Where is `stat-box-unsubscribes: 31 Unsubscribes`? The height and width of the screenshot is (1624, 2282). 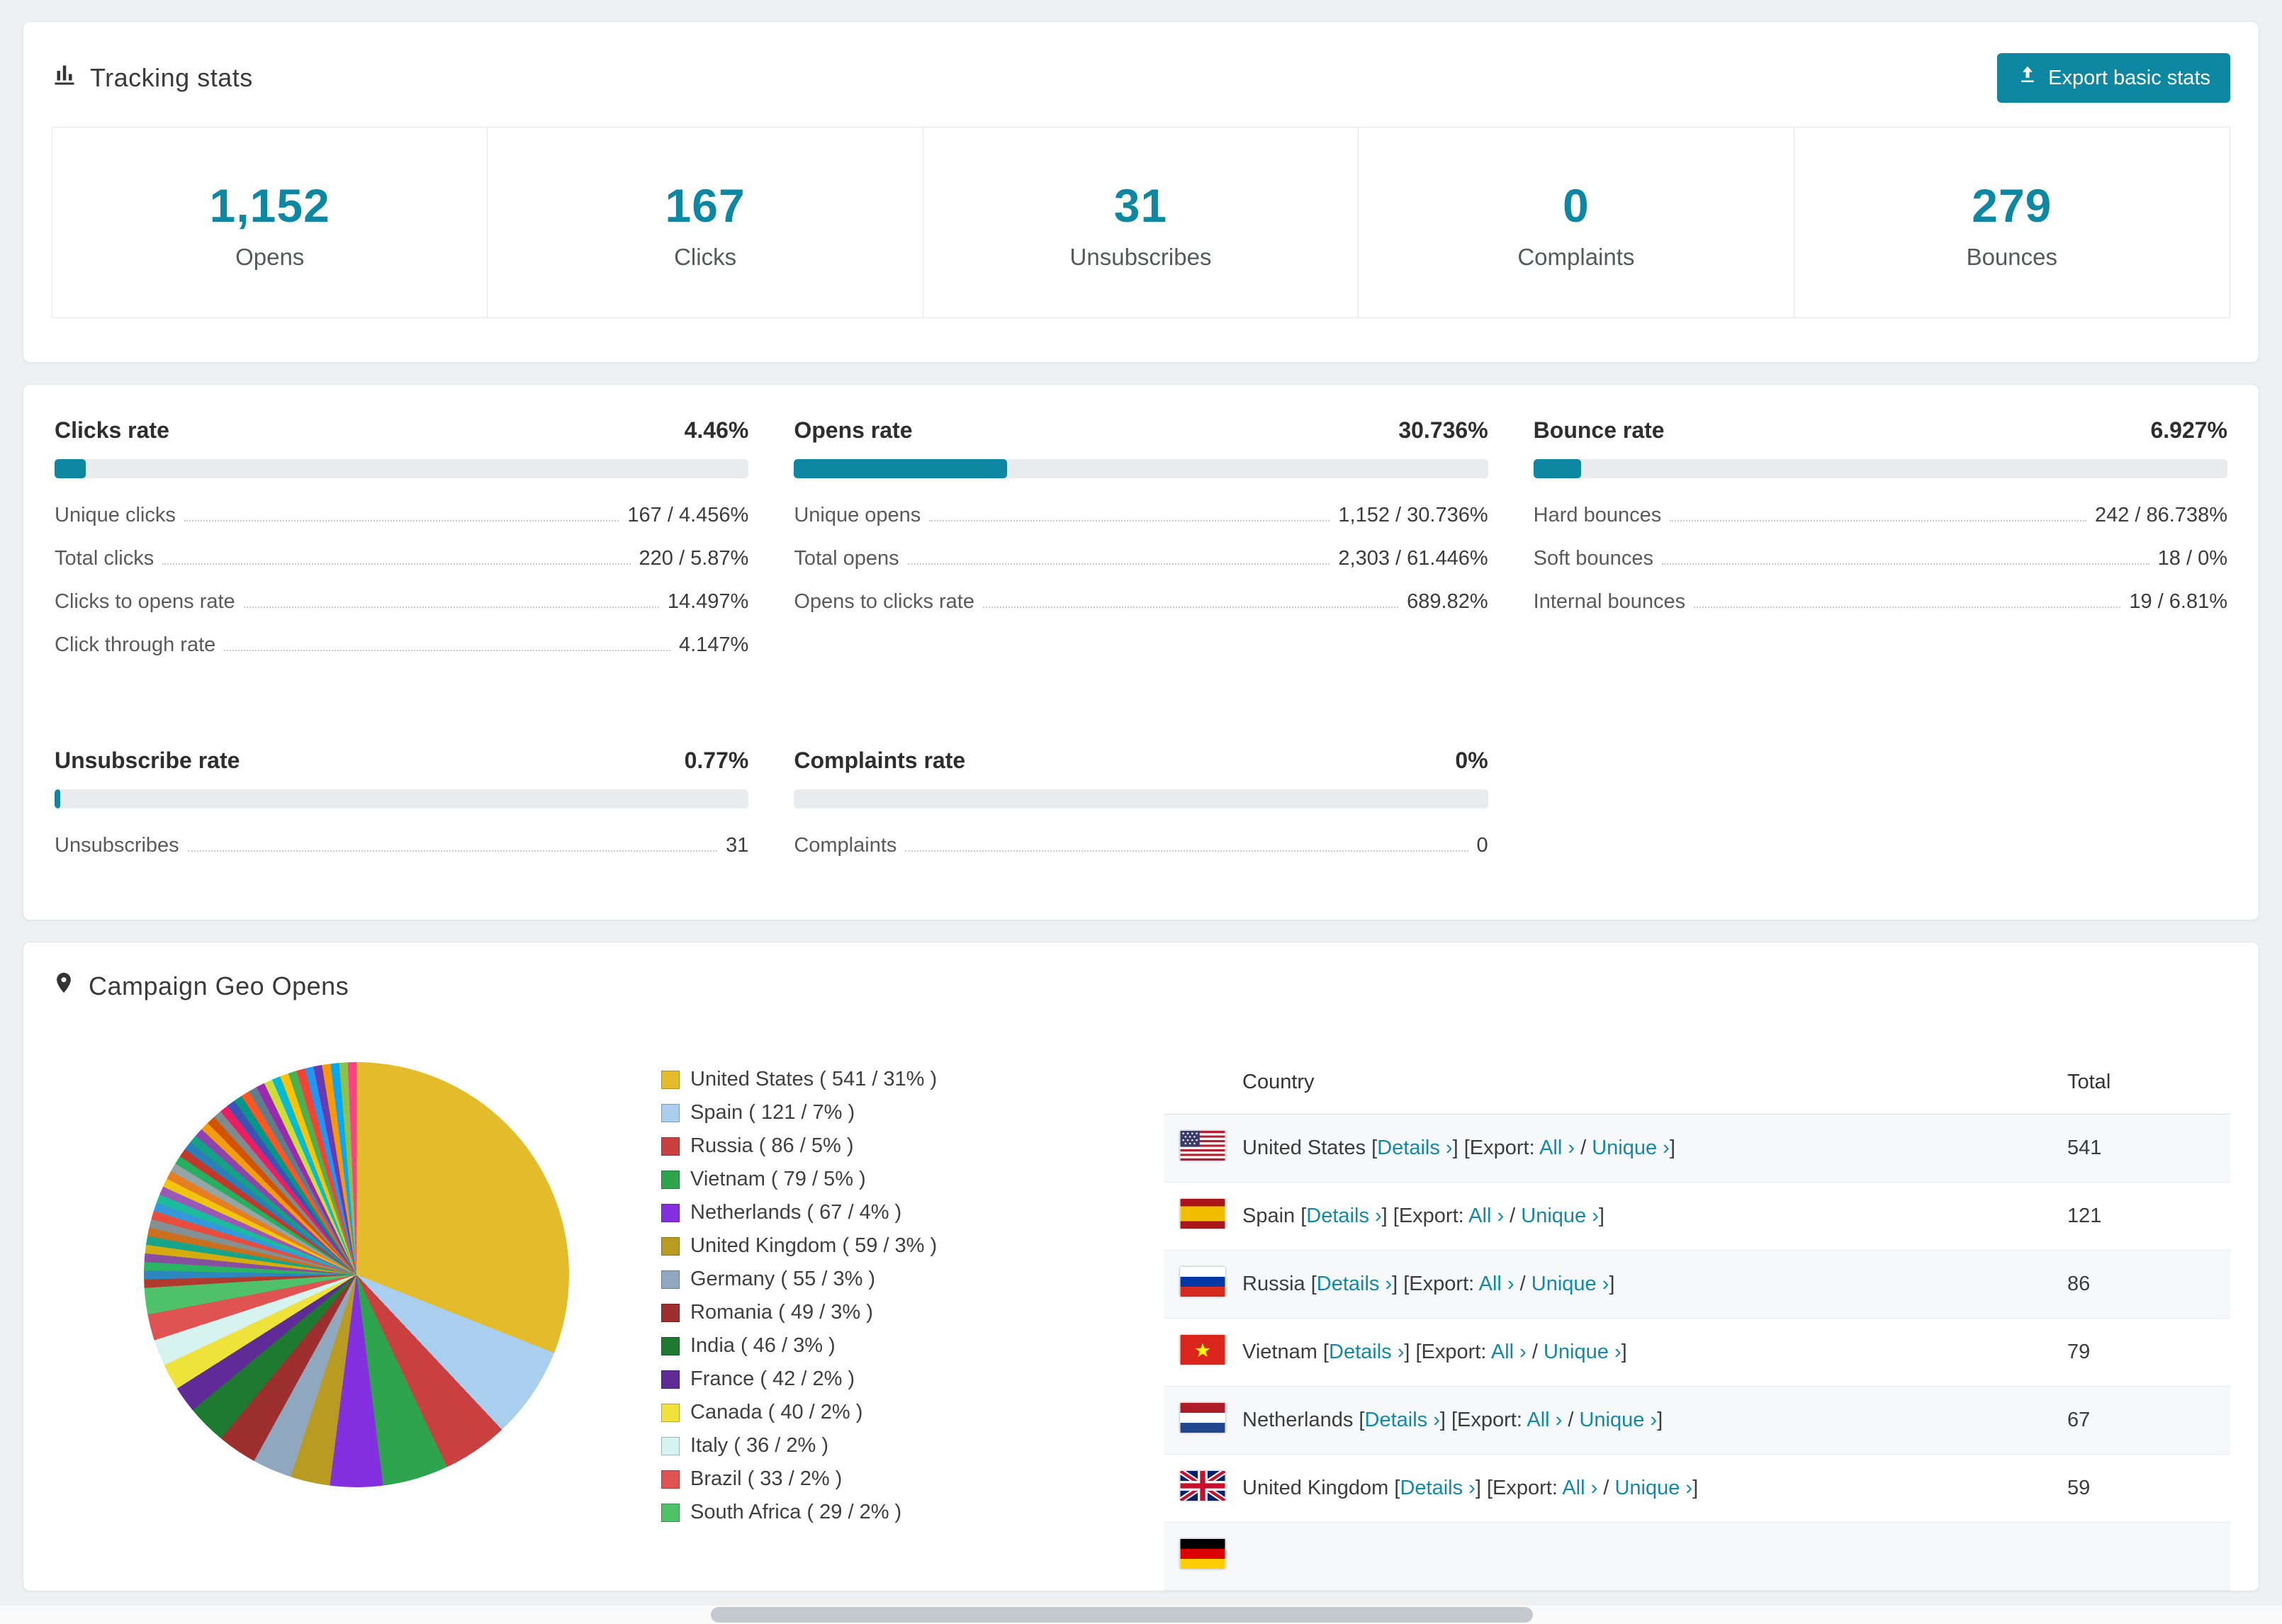 stat-box-unsubscribes: 31 Unsubscribes is located at coordinates (1141, 222).